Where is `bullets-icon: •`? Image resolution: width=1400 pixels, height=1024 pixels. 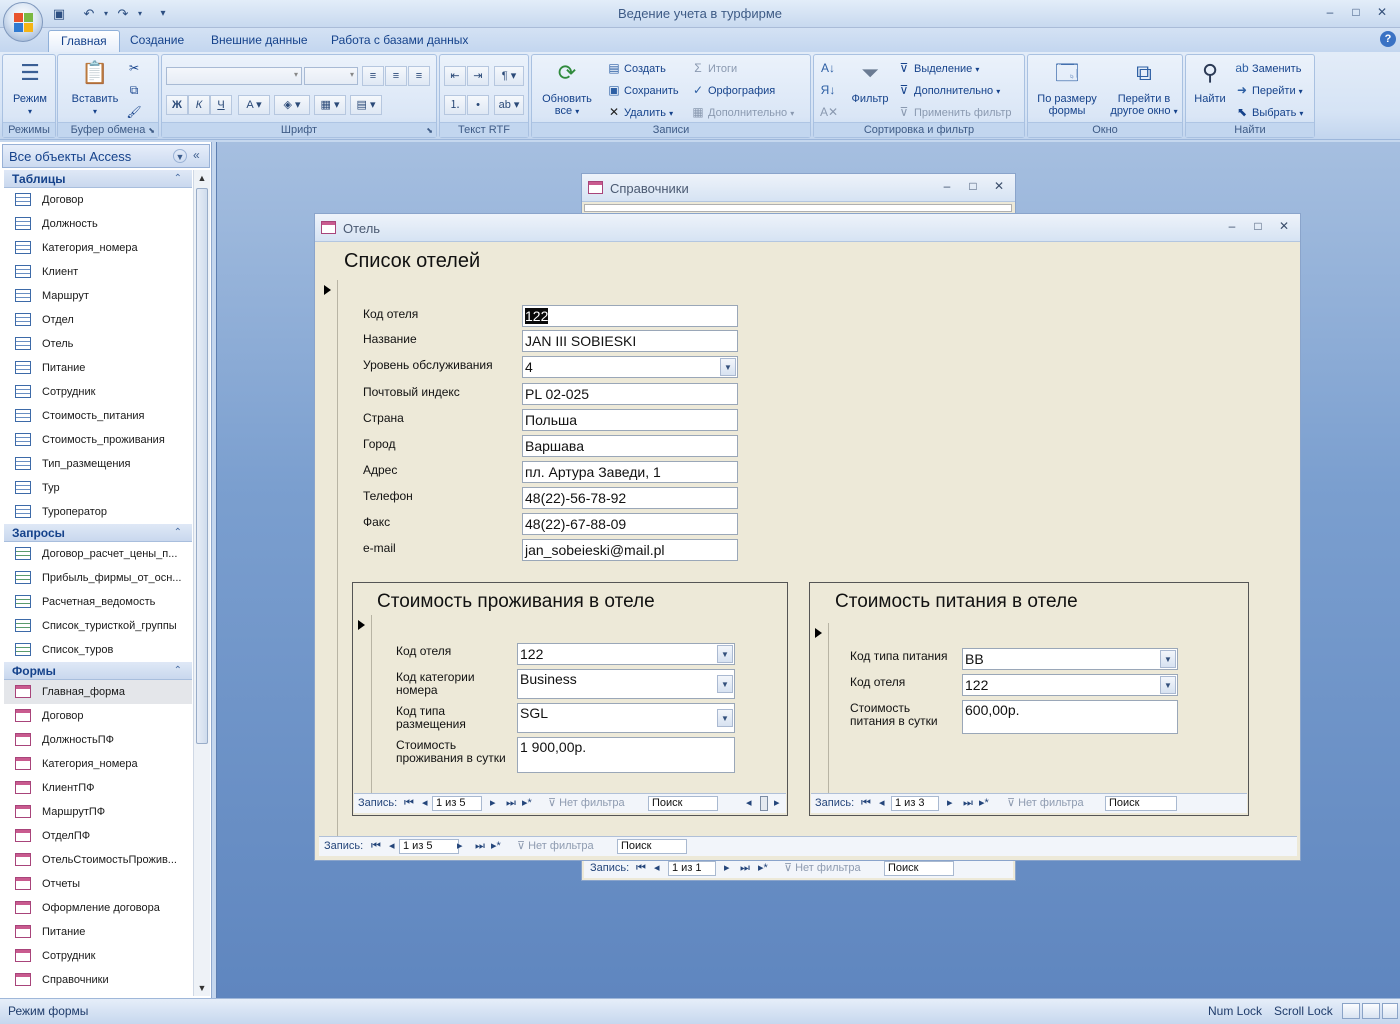
bullets-icon: • is located at coordinates (478, 105).